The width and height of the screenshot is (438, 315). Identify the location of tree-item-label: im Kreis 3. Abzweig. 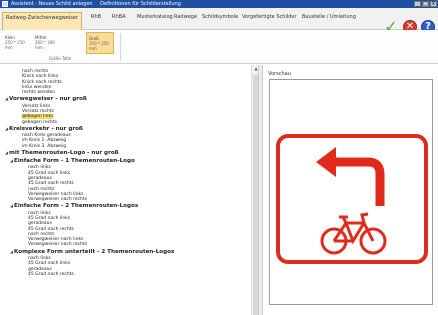
(44, 146).